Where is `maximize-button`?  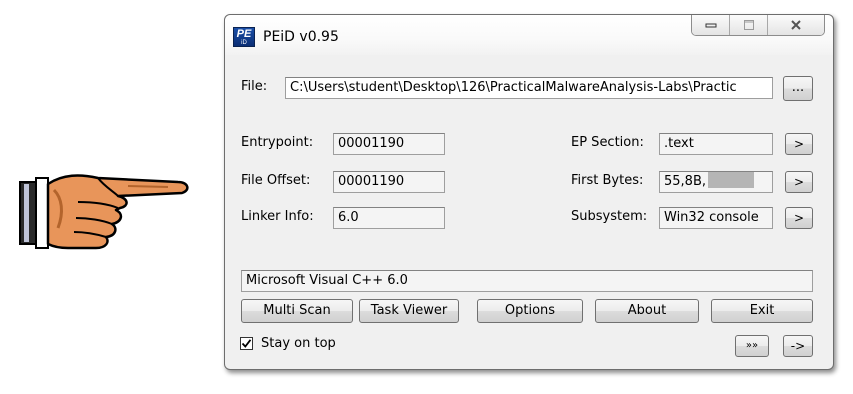
maximize-button is located at coordinates (749, 25).